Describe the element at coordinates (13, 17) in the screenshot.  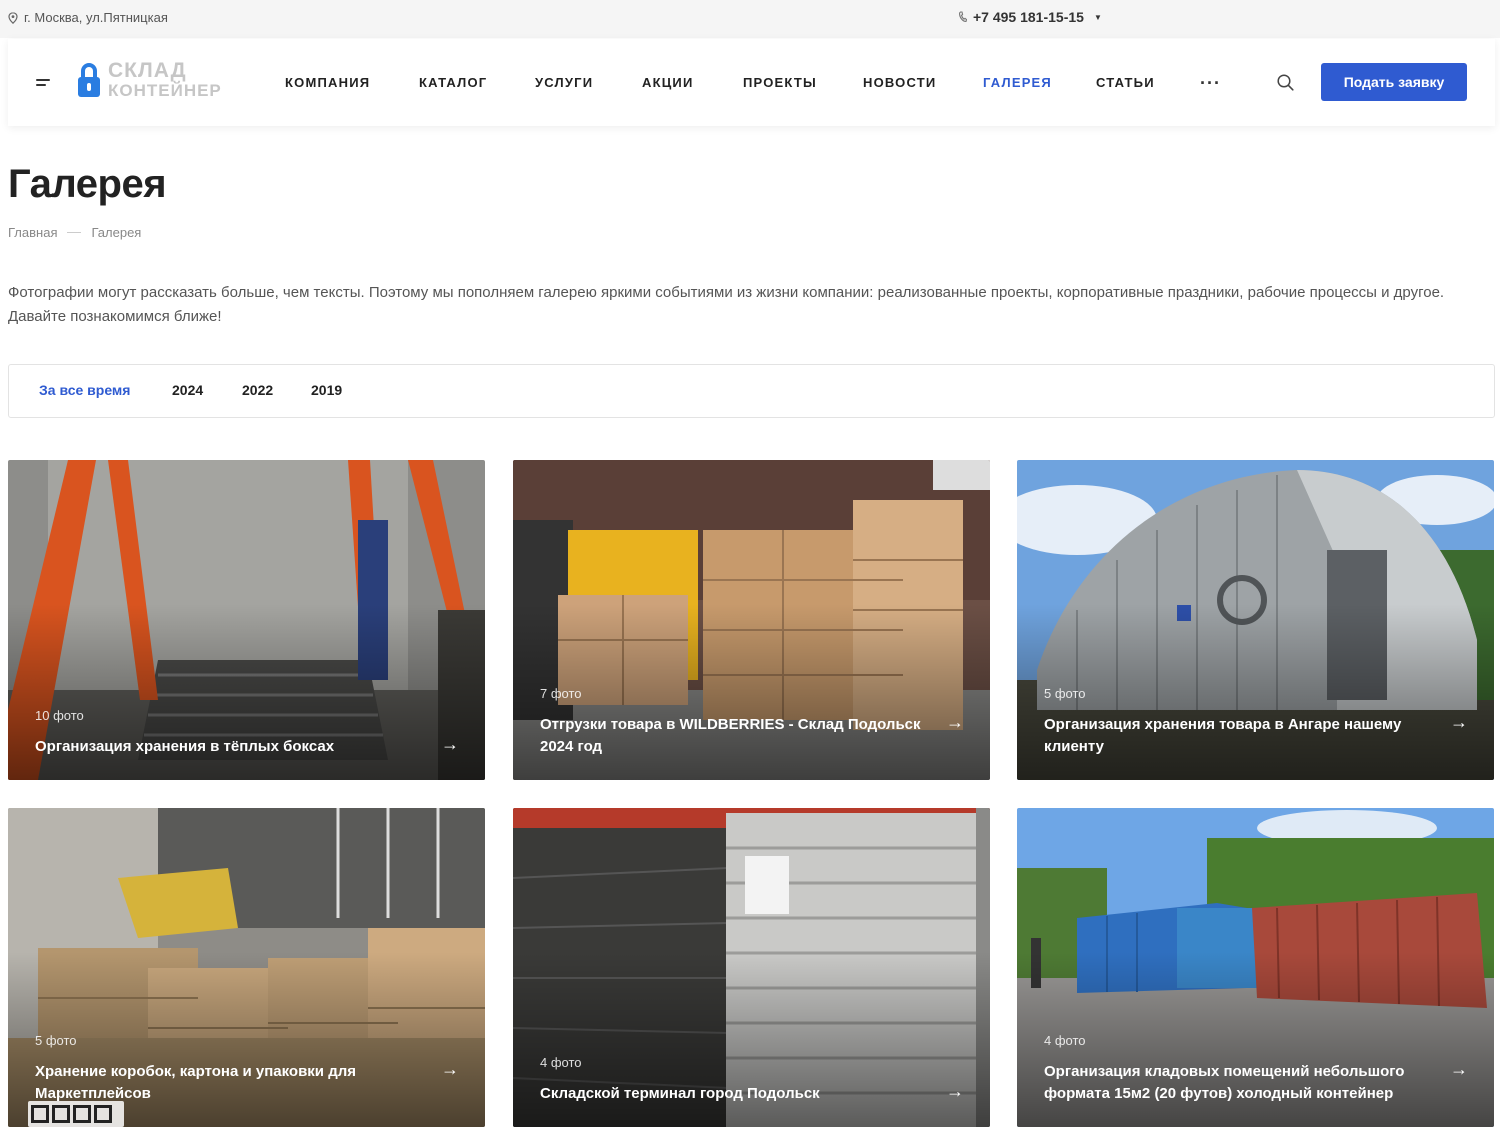
I see `location-pin-icon` at that location.